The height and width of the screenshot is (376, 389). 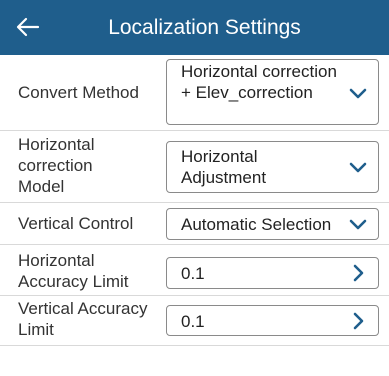 I want to click on horizontal-correction-model-dropdown: Horizontal Adjustment, so click(x=272, y=167).